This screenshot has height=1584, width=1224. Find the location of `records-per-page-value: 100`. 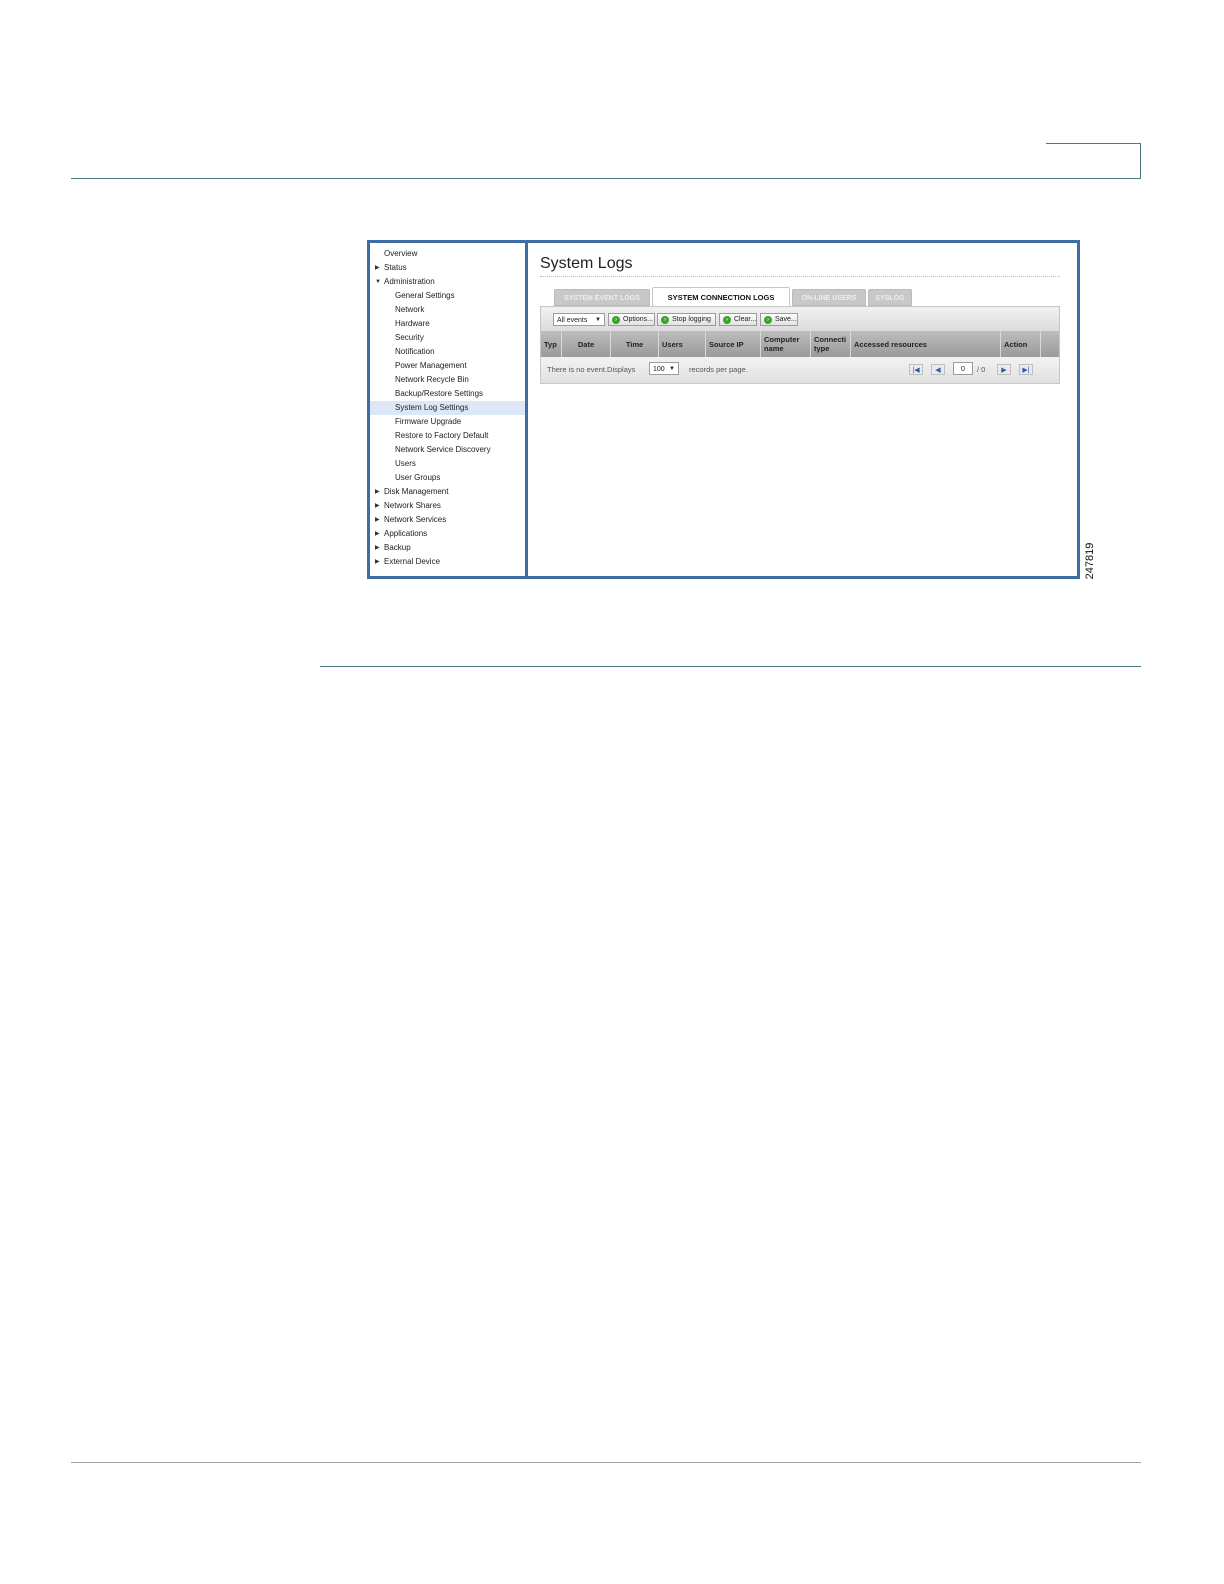

records-per-page-value: 100 is located at coordinates (659, 369).